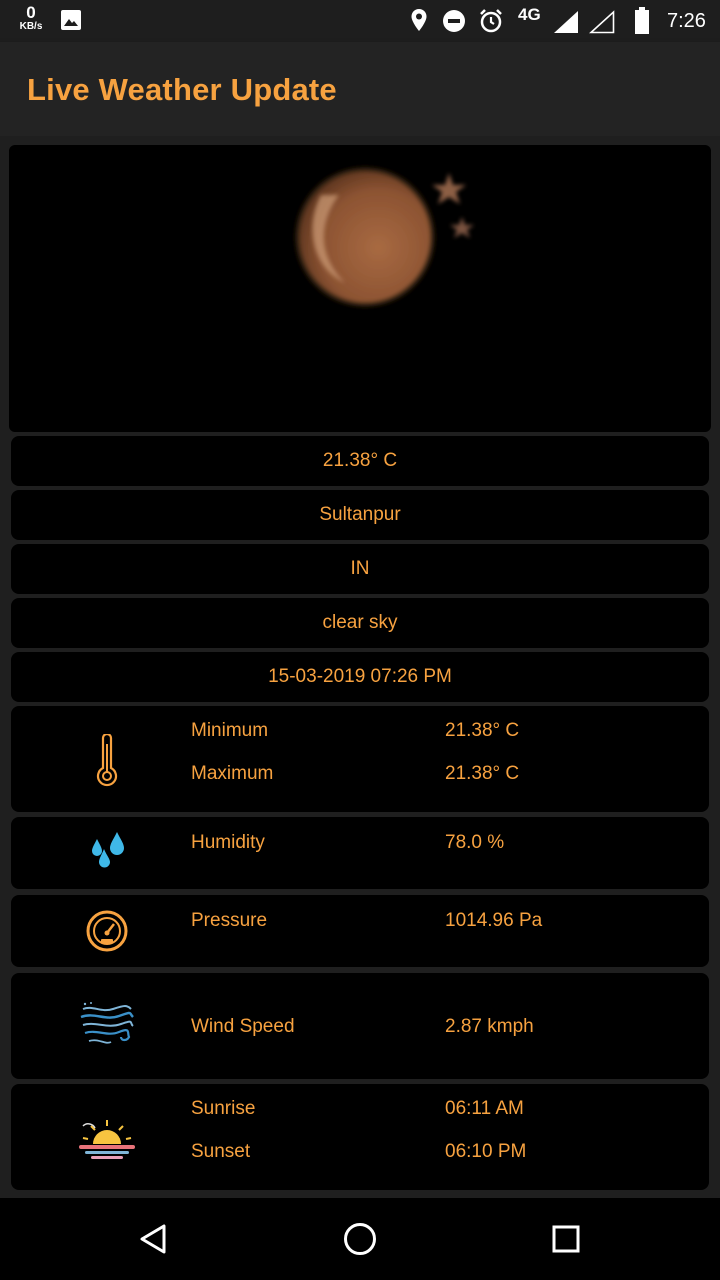  I want to click on network-speed-value: 0, so click(31, 12).